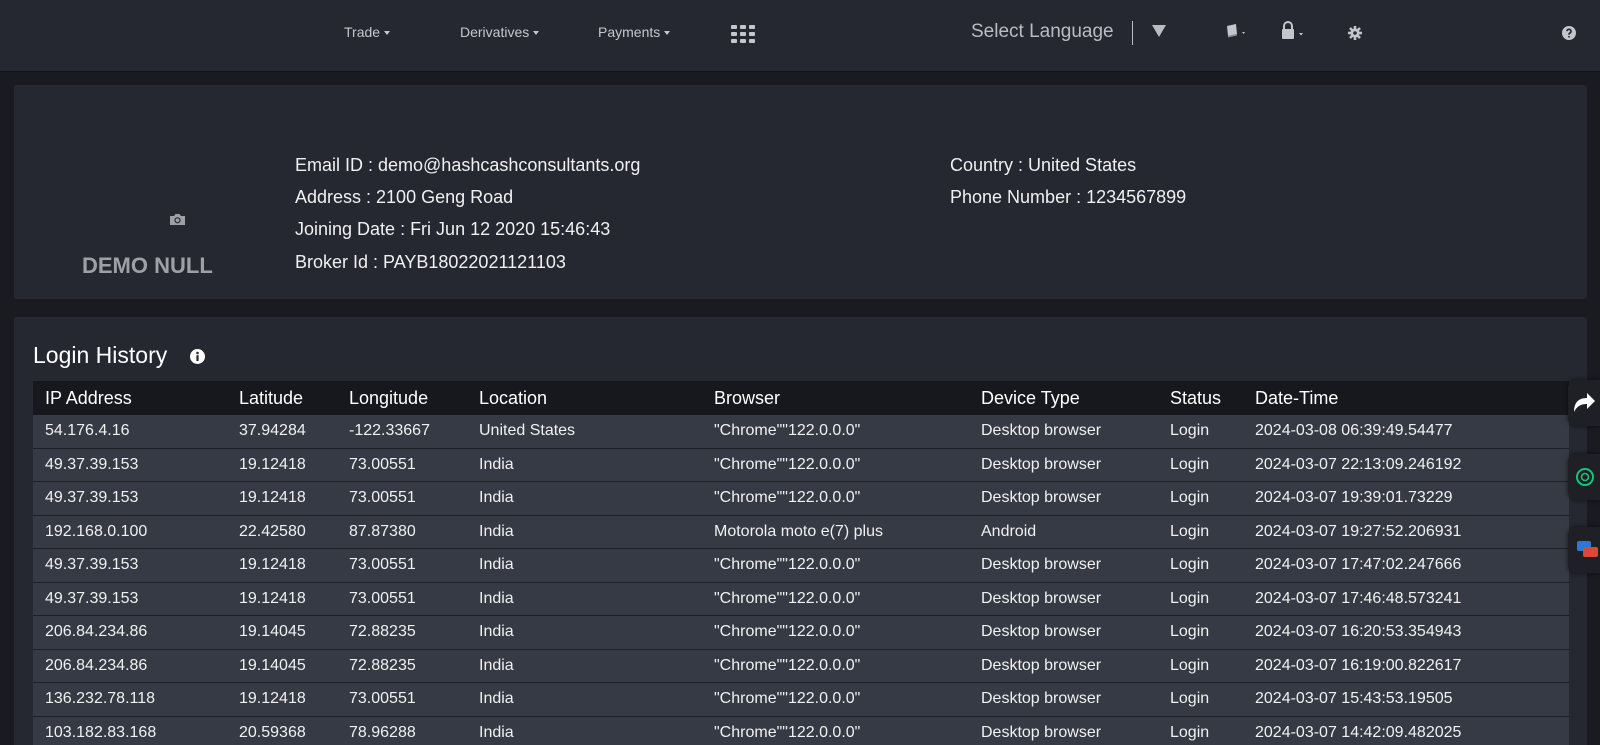  Describe the element at coordinates (197, 356) in the screenshot. I see `info-icon` at that location.